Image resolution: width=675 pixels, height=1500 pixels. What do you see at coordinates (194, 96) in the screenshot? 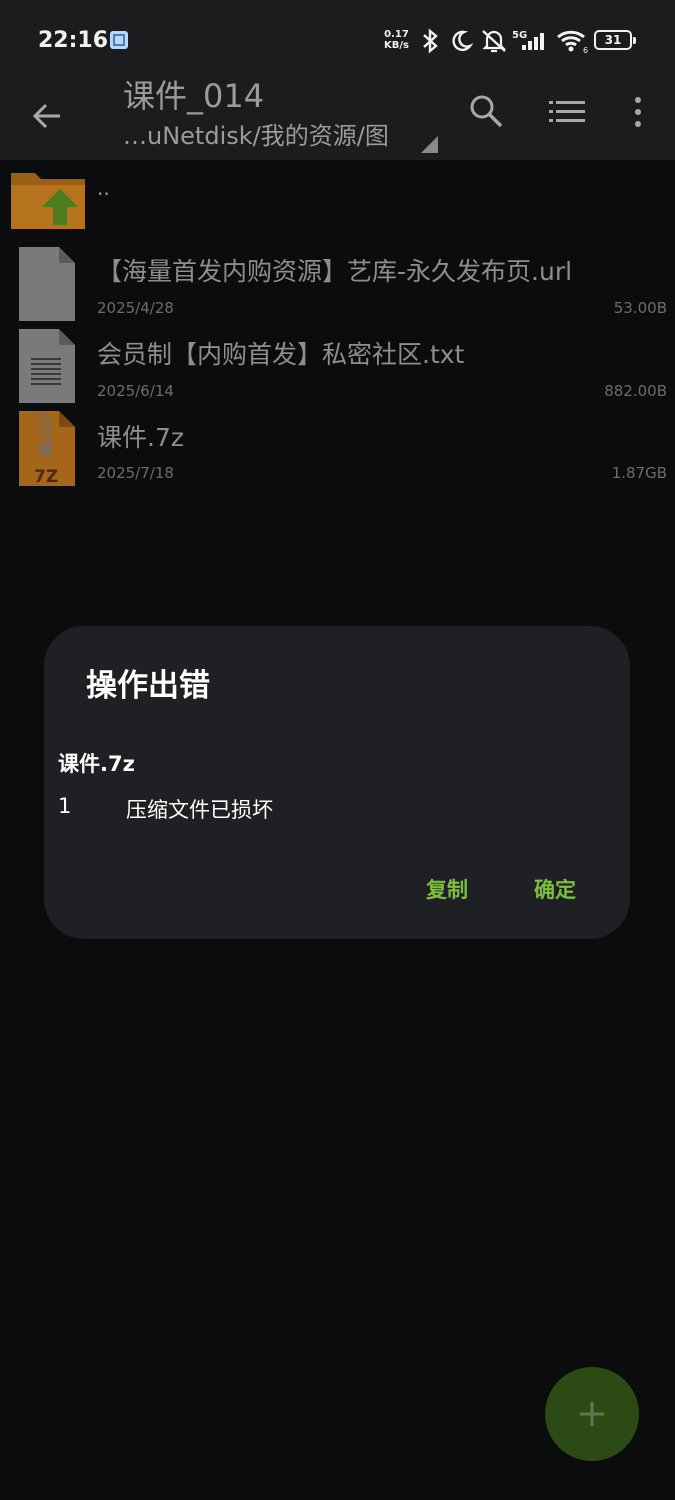
I see `folder-title: 课件_014` at bounding box center [194, 96].